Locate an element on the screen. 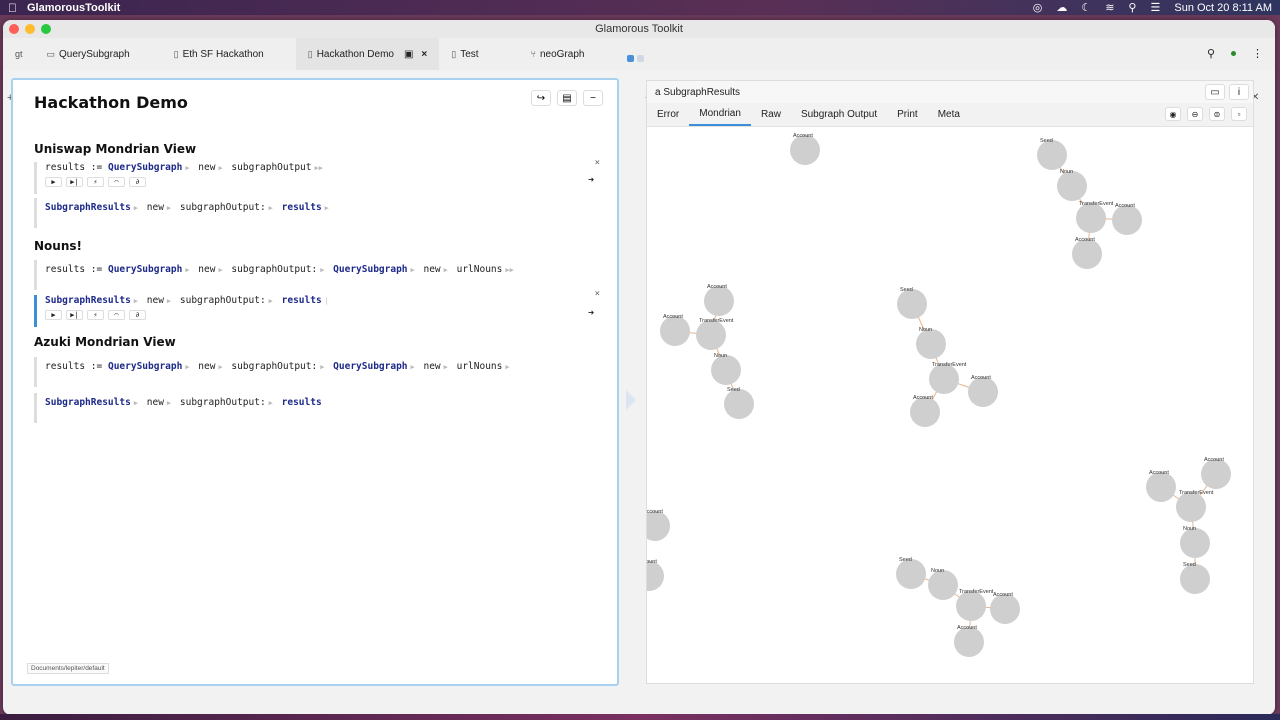 The image size is (1280, 720). maximize-tab-icon: ▣ is located at coordinates (408, 54).